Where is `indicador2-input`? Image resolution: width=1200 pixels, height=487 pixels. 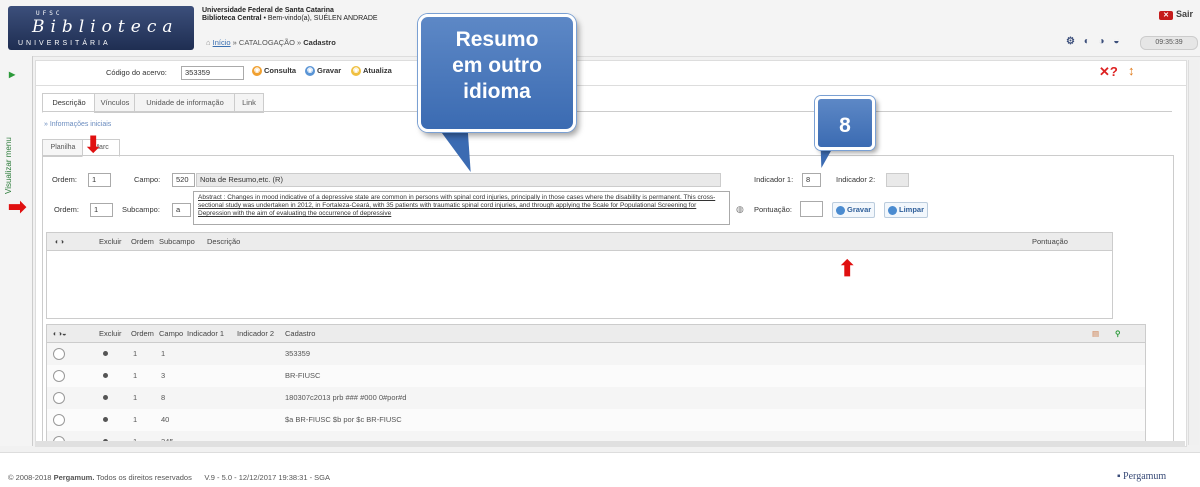
indicador2-input is located at coordinates (897, 180).